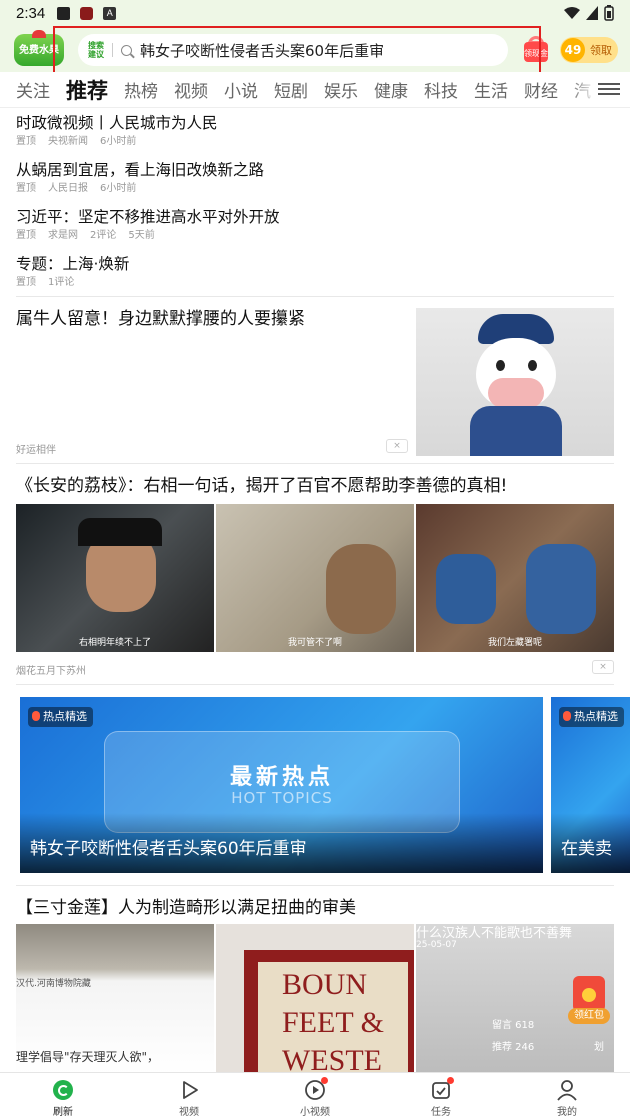  Describe the element at coordinates (333, 1022) in the screenshot. I see `book-title-line2: FEET &` at that location.